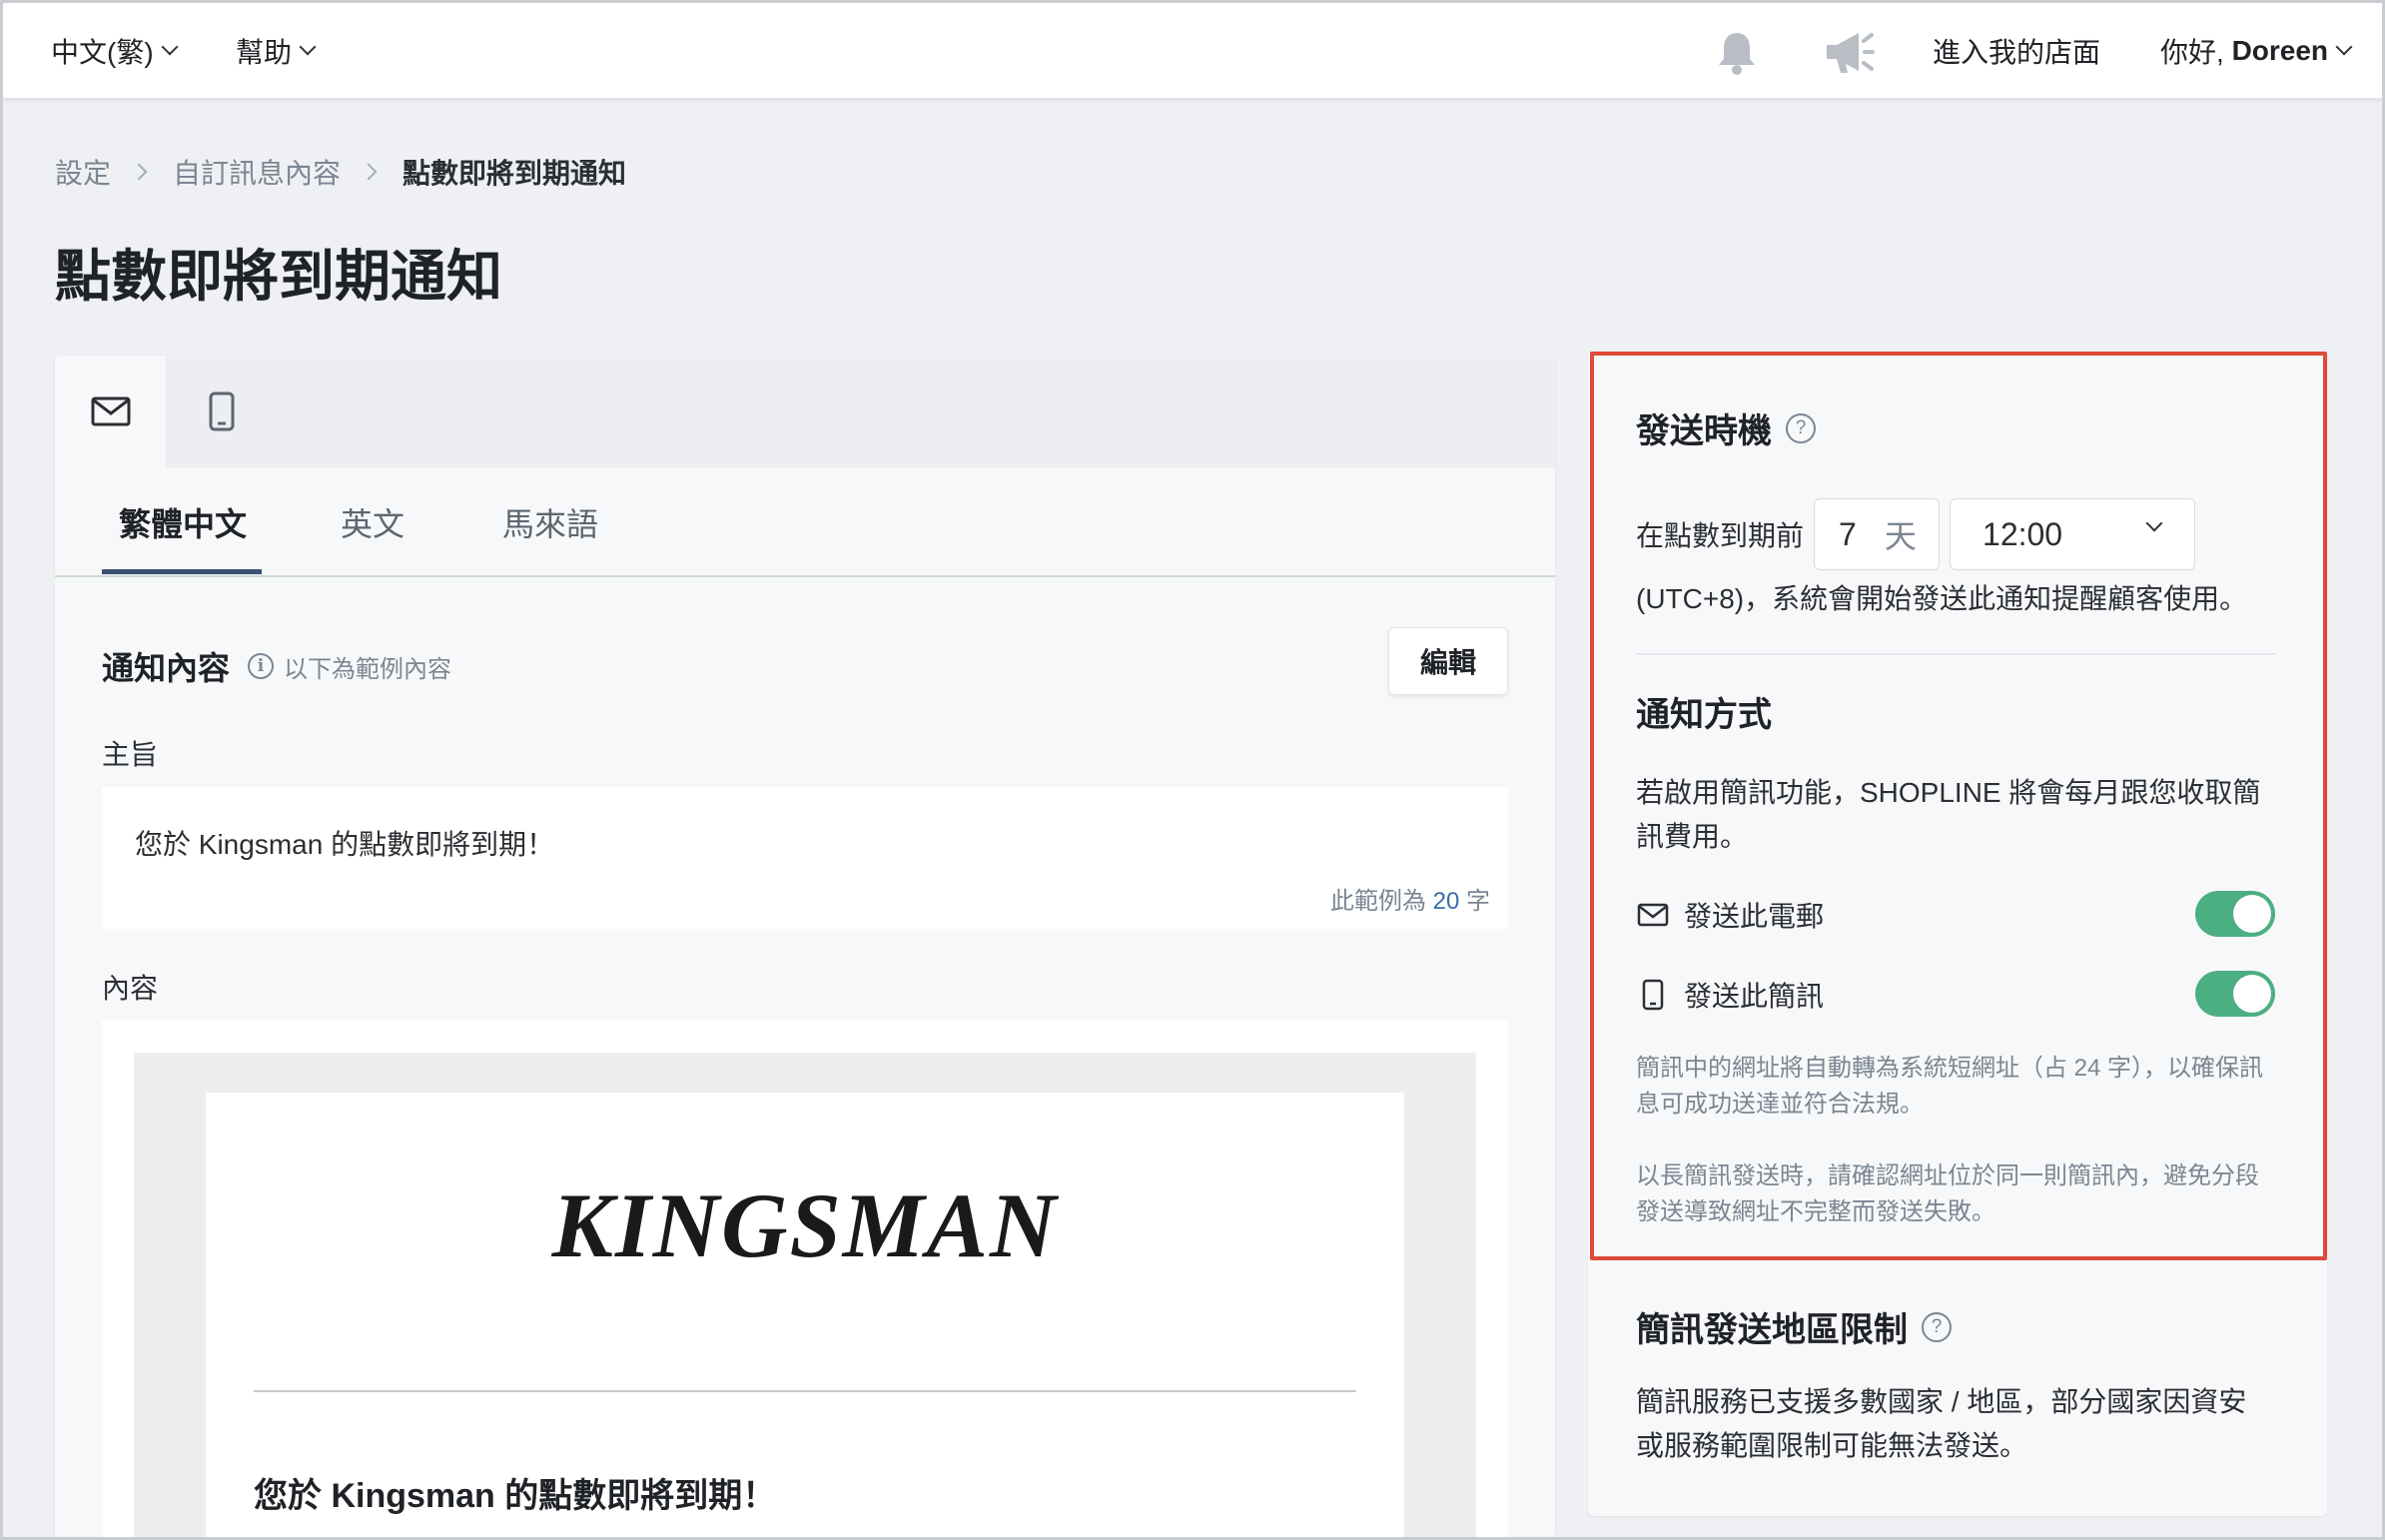  What do you see at coordinates (1849, 52) in the screenshot?
I see `megaphone-icon` at bounding box center [1849, 52].